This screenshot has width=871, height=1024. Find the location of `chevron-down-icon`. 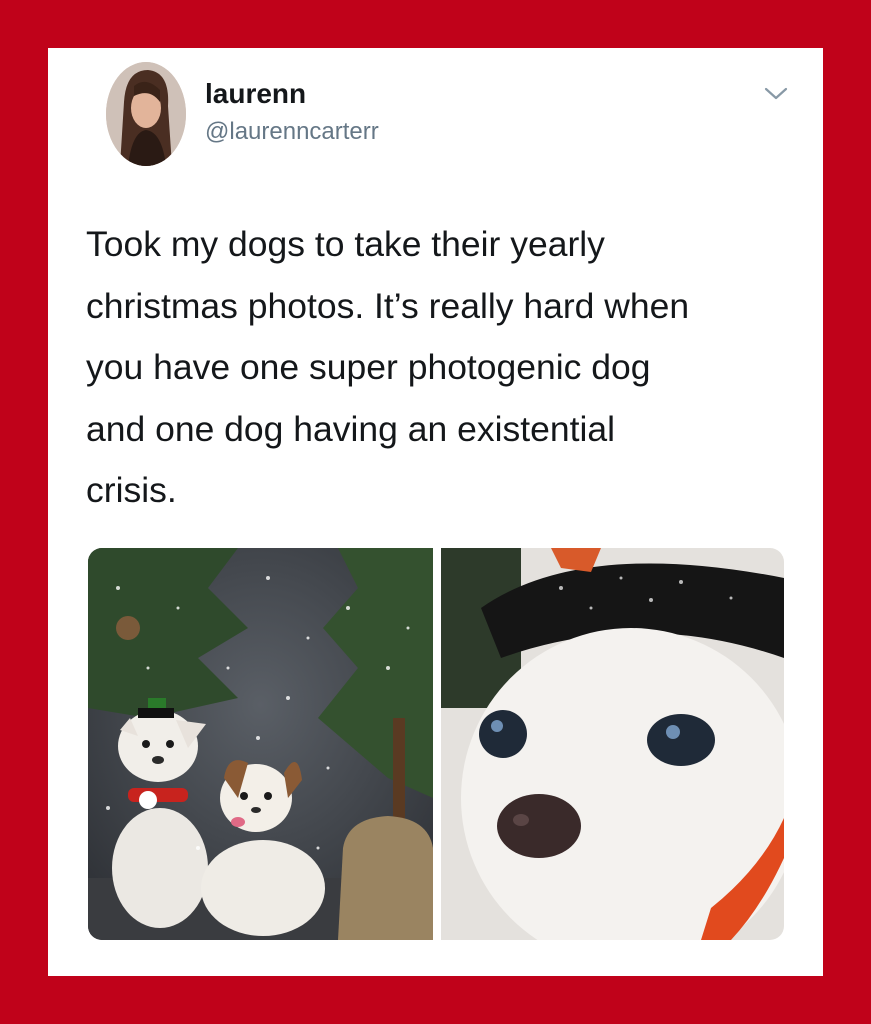

chevron-down-icon is located at coordinates (776, 94).